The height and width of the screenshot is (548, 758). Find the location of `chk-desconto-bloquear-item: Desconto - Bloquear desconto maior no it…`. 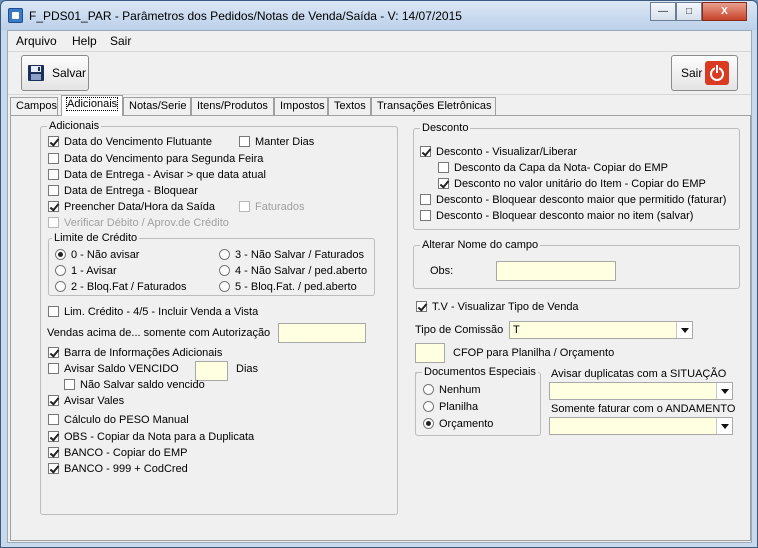

chk-desconto-bloquear-item: Desconto - Bloquear desconto maior no it… is located at coordinates (556, 217).